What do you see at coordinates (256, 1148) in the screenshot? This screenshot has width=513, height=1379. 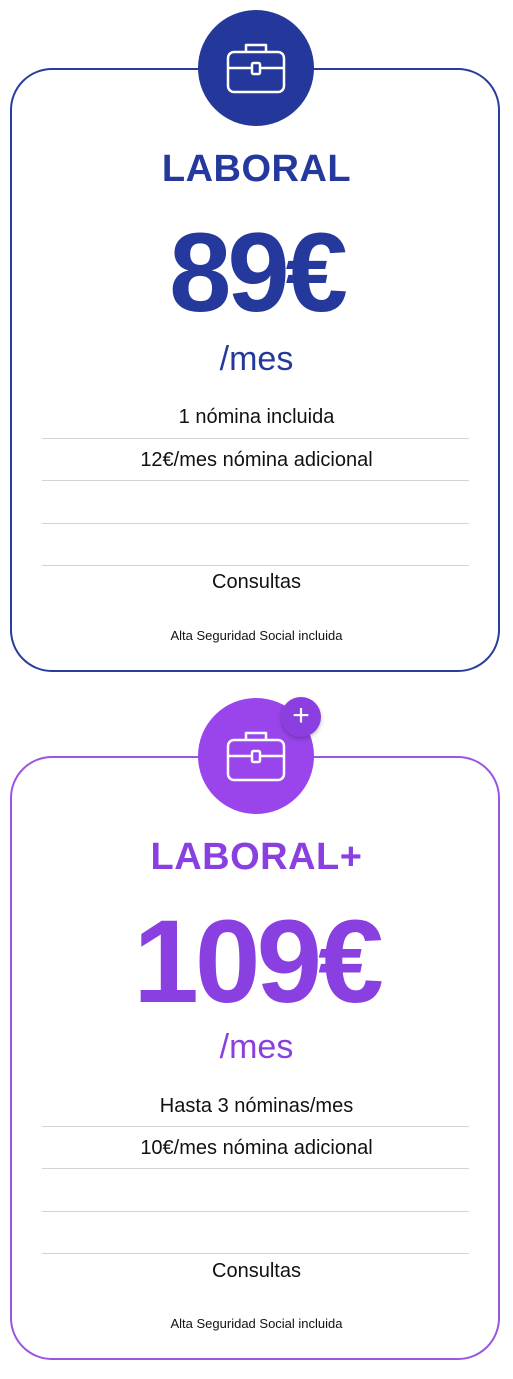 I see `plan-feature: 10€/mes nómina adicional` at bounding box center [256, 1148].